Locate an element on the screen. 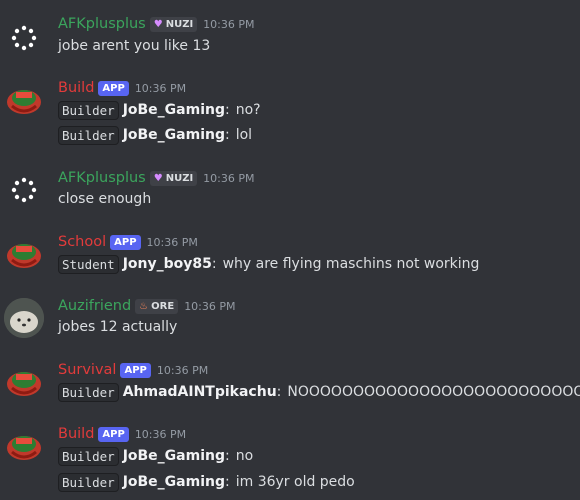  message-header: School APP 10:36 PM is located at coordinates (128, 242).